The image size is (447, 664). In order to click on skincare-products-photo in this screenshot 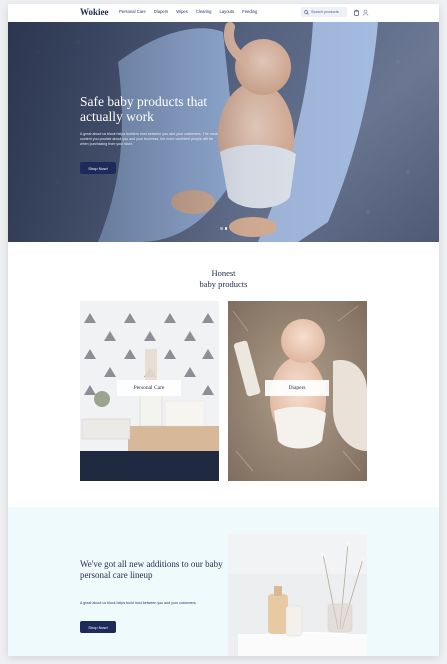, I will do `click(297, 595)`.